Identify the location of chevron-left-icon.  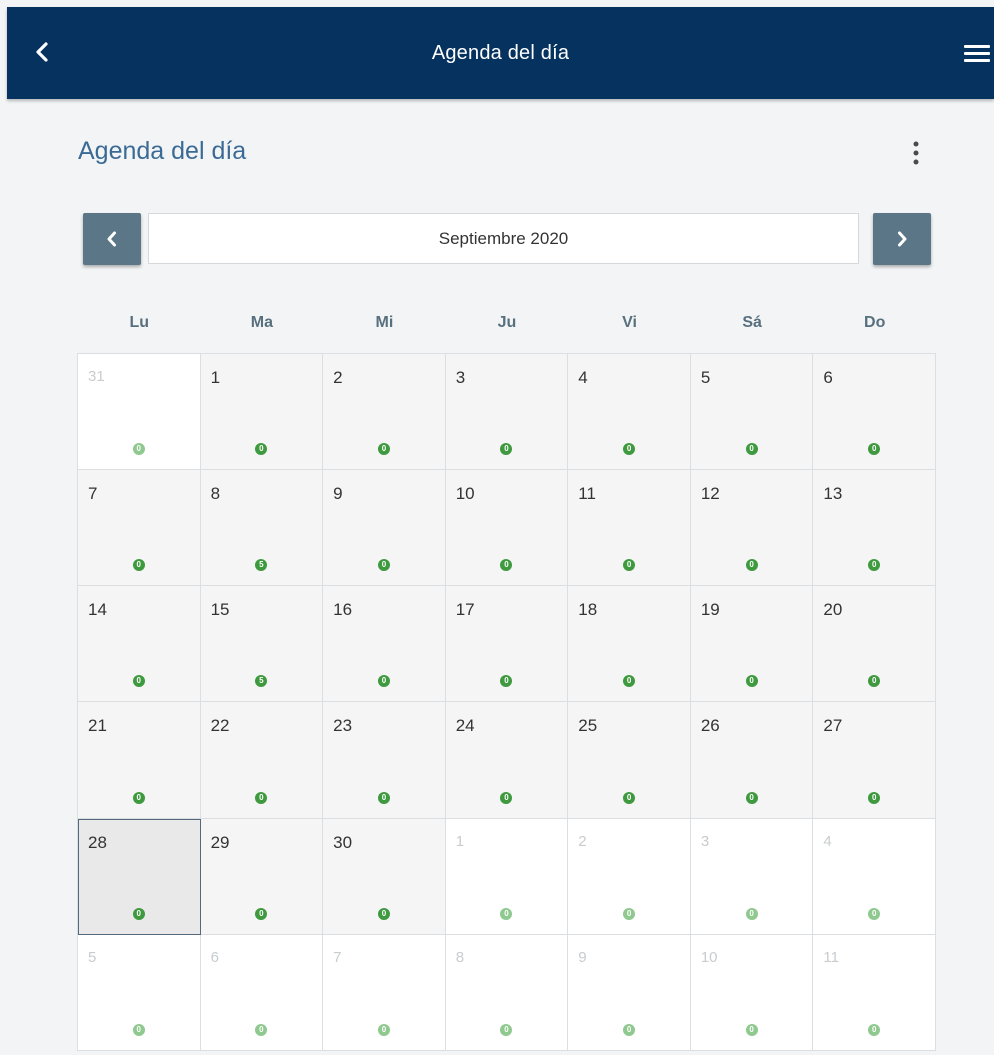
(111, 239).